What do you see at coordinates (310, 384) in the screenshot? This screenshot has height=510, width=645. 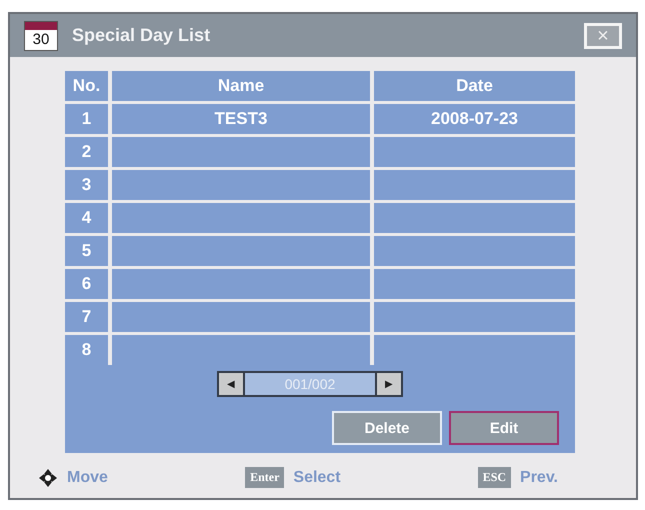 I see `page-indicator: 001/002` at bounding box center [310, 384].